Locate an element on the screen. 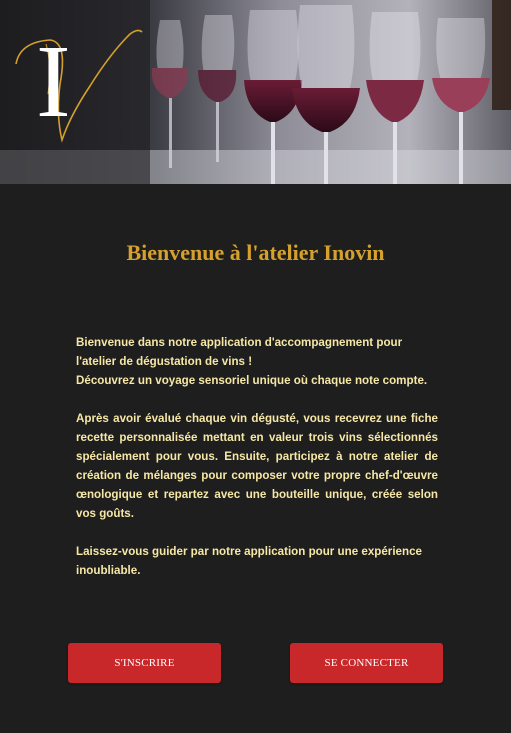 The width and height of the screenshot is (511, 733). inovin-logo: I is located at coordinates (80, 89).